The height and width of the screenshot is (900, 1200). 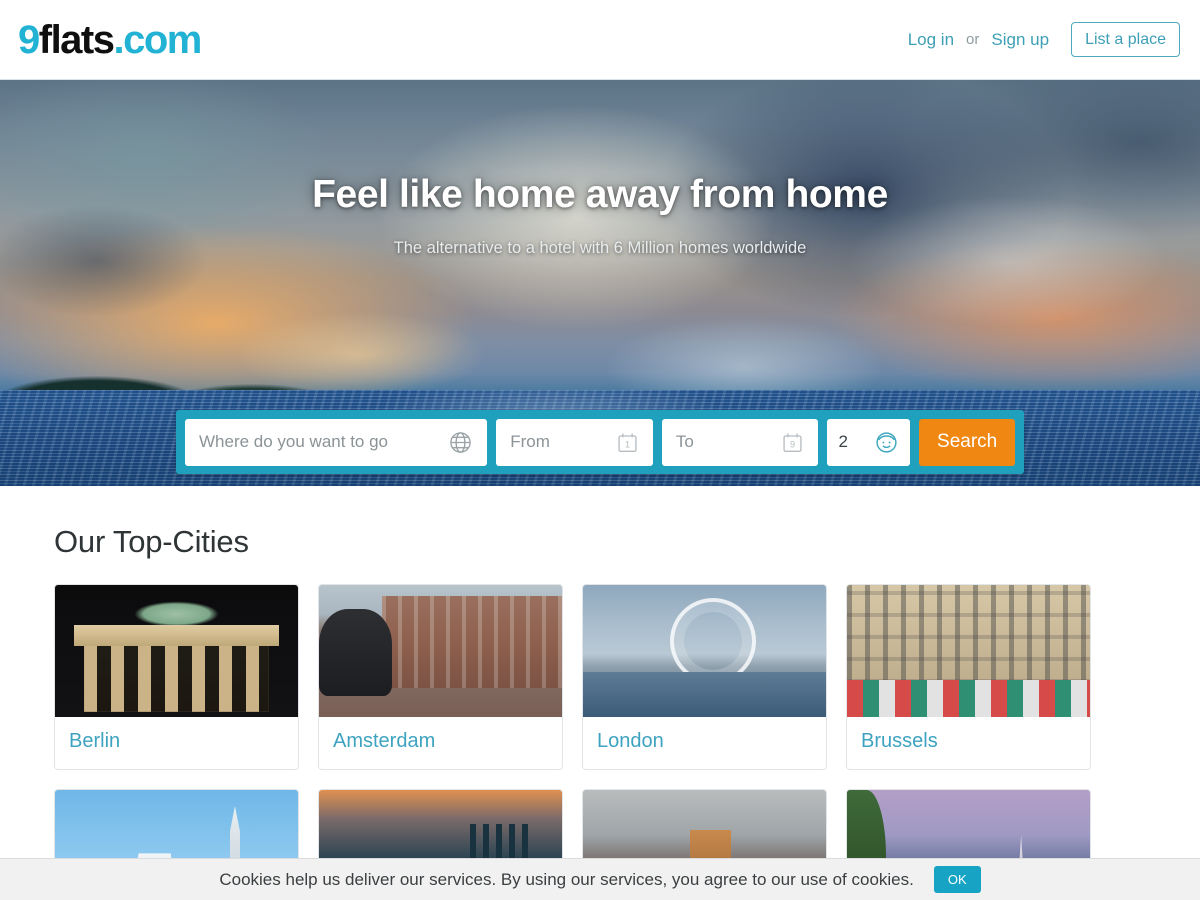 I want to click on login-link: Log in, so click(x=931, y=40).